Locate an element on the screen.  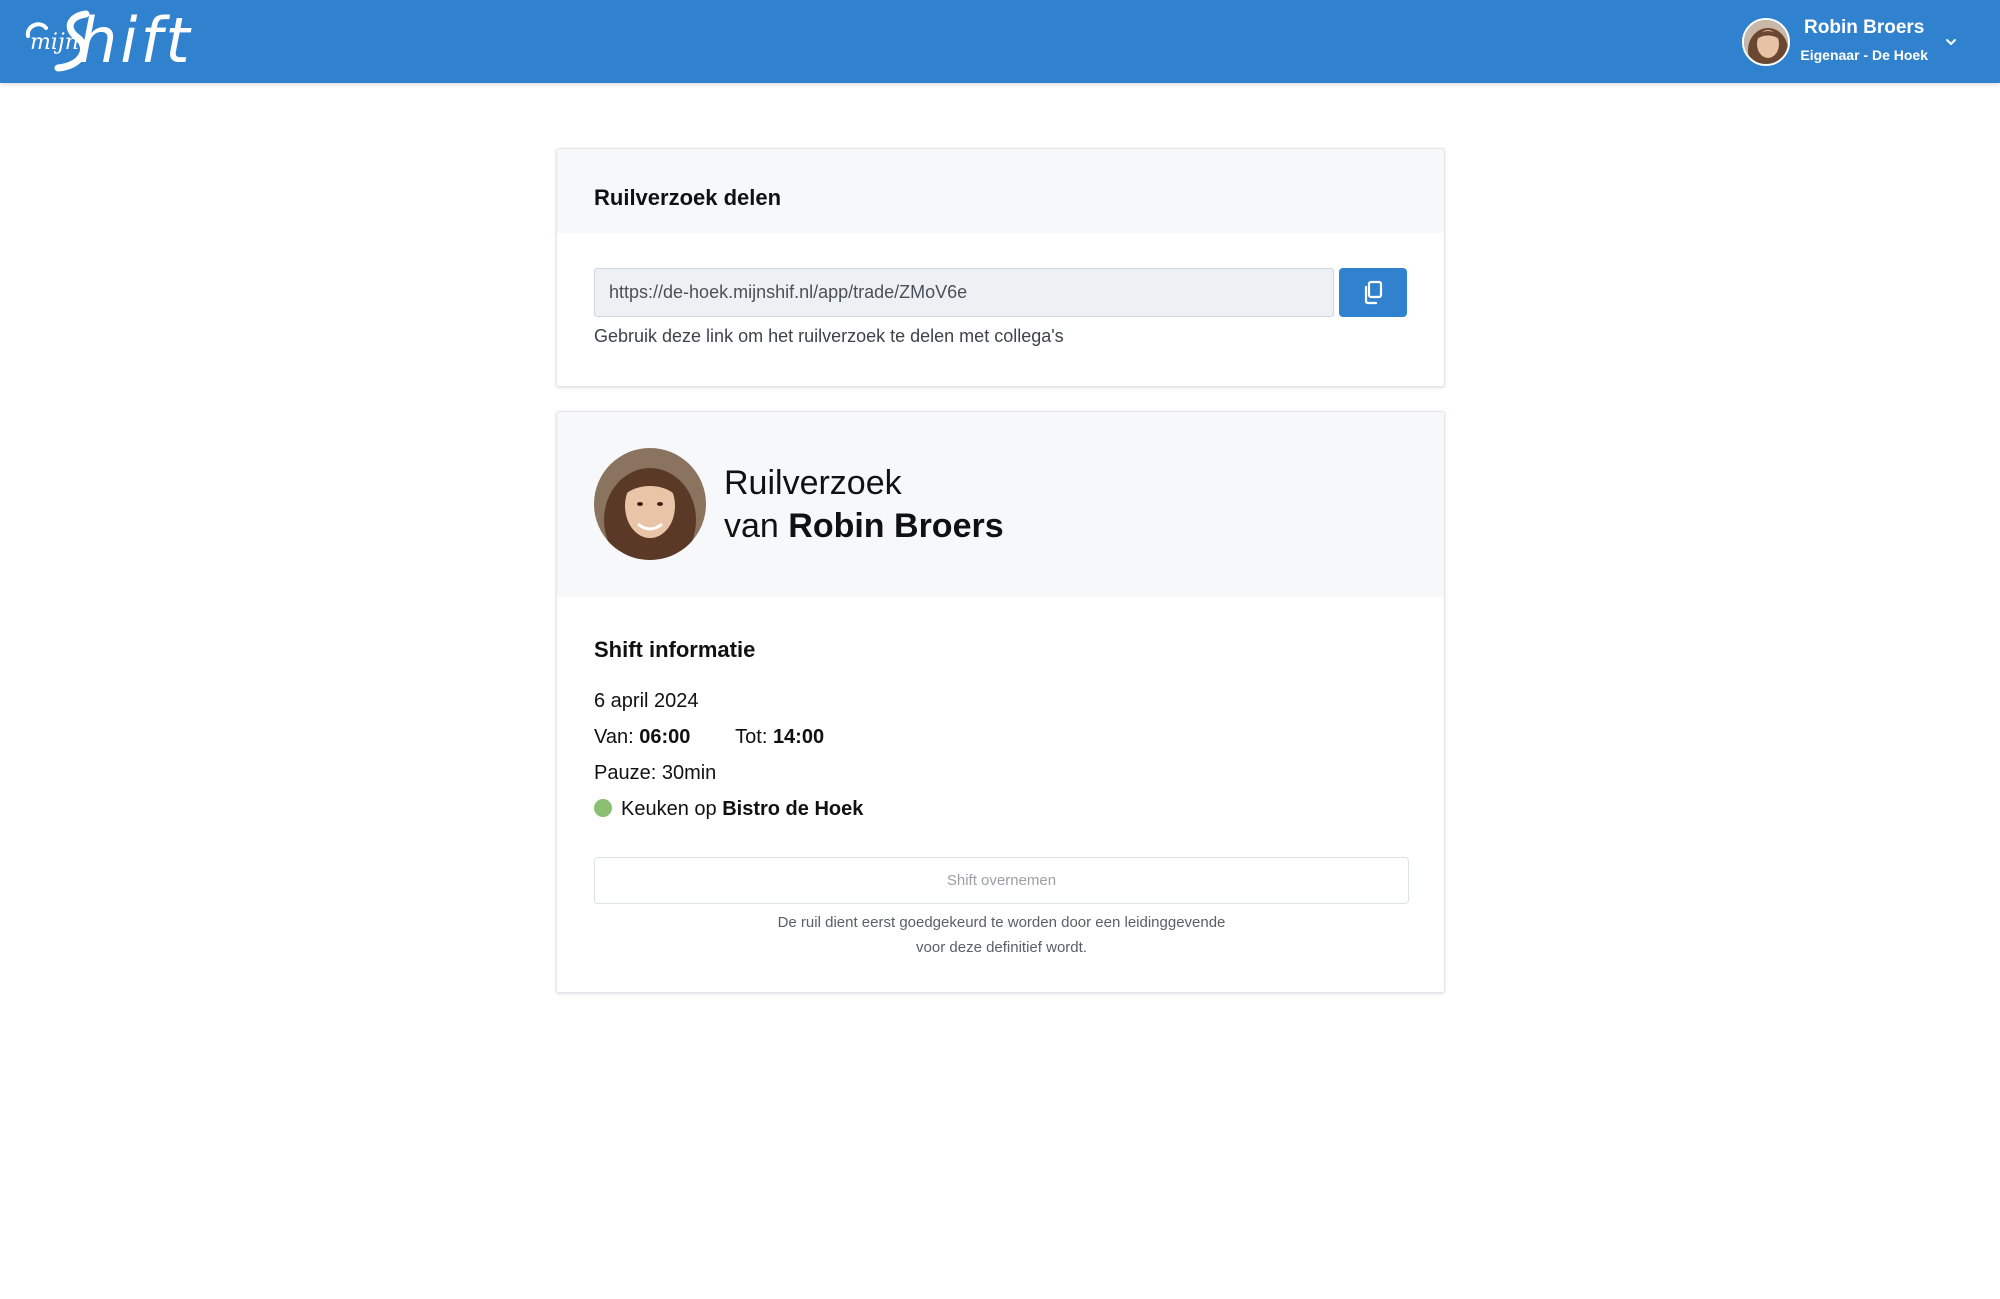
department-name: Keuken is located at coordinates (655, 809).